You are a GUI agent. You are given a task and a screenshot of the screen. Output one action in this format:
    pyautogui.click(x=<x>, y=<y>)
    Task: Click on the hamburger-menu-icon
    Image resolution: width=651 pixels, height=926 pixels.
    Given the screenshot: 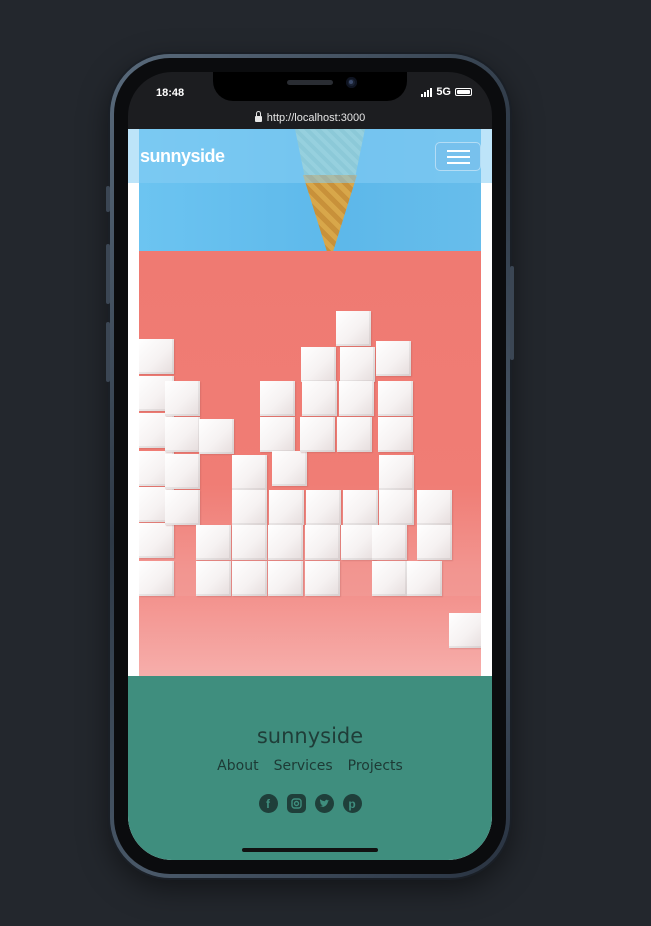 What is the action you would take?
    pyautogui.click(x=458, y=156)
    